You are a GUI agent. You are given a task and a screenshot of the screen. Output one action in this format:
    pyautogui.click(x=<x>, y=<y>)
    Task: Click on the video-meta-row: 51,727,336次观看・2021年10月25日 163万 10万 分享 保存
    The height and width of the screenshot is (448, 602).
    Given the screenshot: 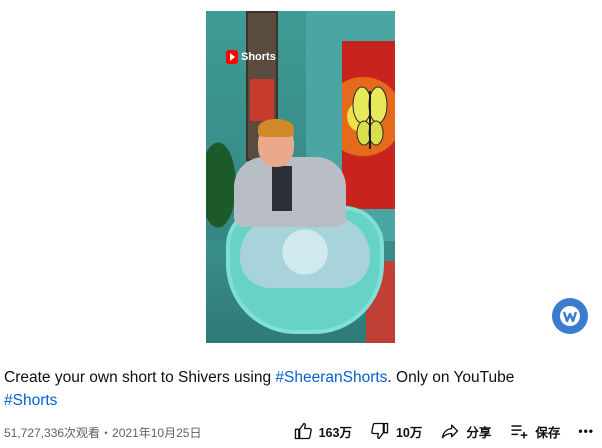 What is the action you would take?
    pyautogui.click(x=302, y=432)
    